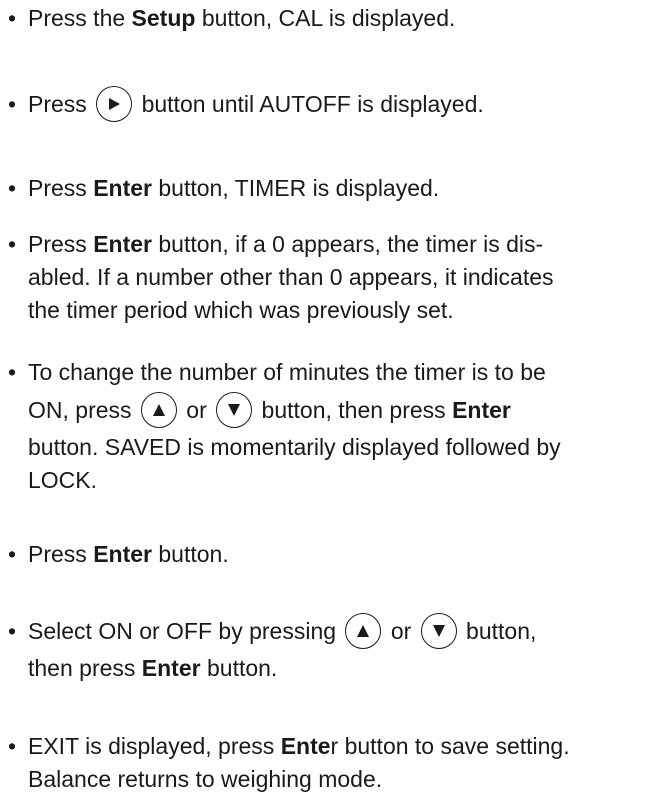  I want to click on setup-button-label: Setup, so click(163, 18).